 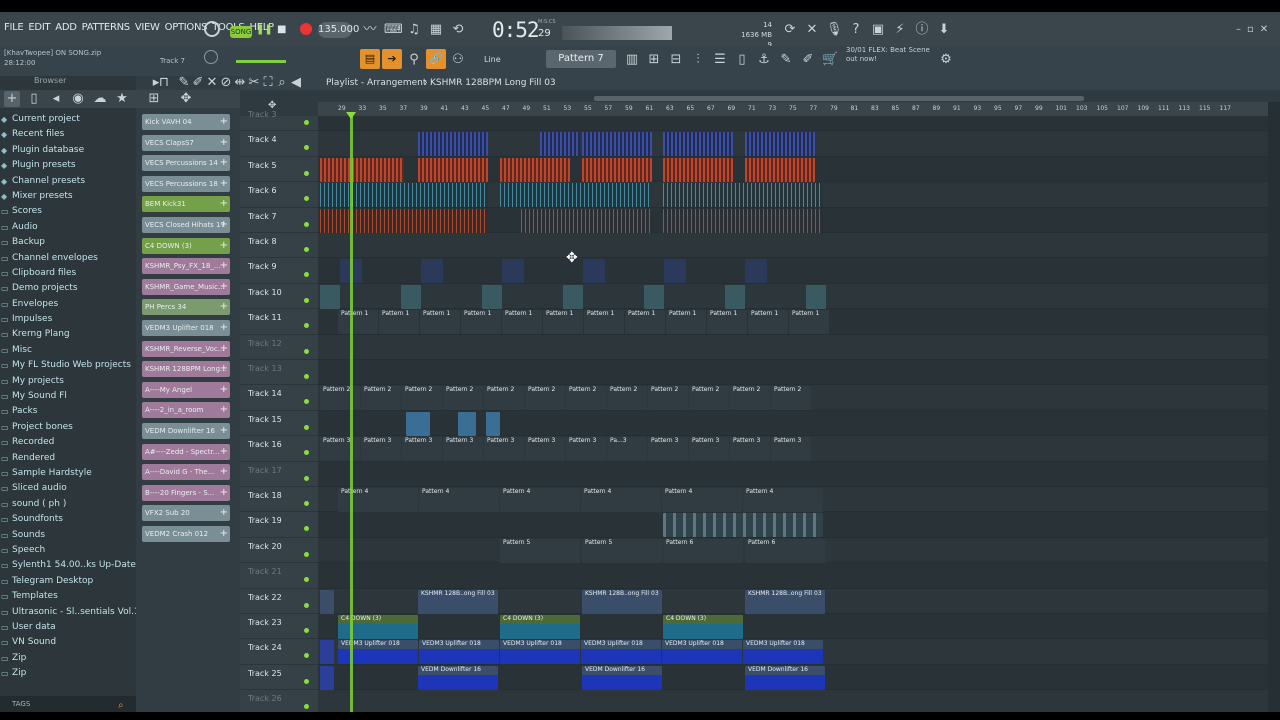 What do you see at coordinates (186, 142) in the screenshot?
I see `channel-button: VECS ClapsS7 +` at bounding box center [186, 142].